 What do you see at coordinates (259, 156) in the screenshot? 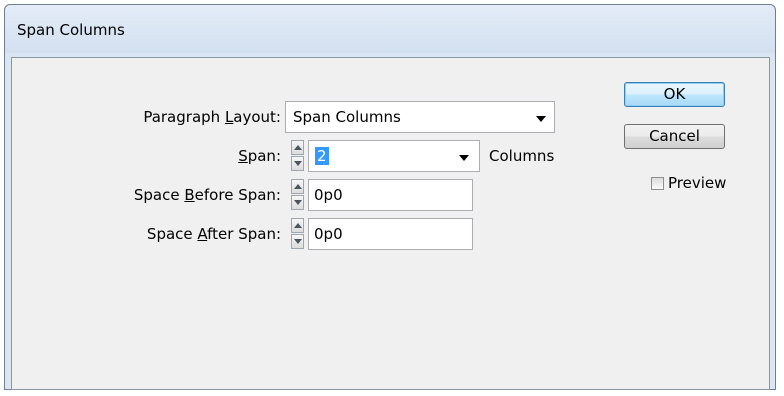
I see `span-label: Span:` at bounding box center [259, 156].